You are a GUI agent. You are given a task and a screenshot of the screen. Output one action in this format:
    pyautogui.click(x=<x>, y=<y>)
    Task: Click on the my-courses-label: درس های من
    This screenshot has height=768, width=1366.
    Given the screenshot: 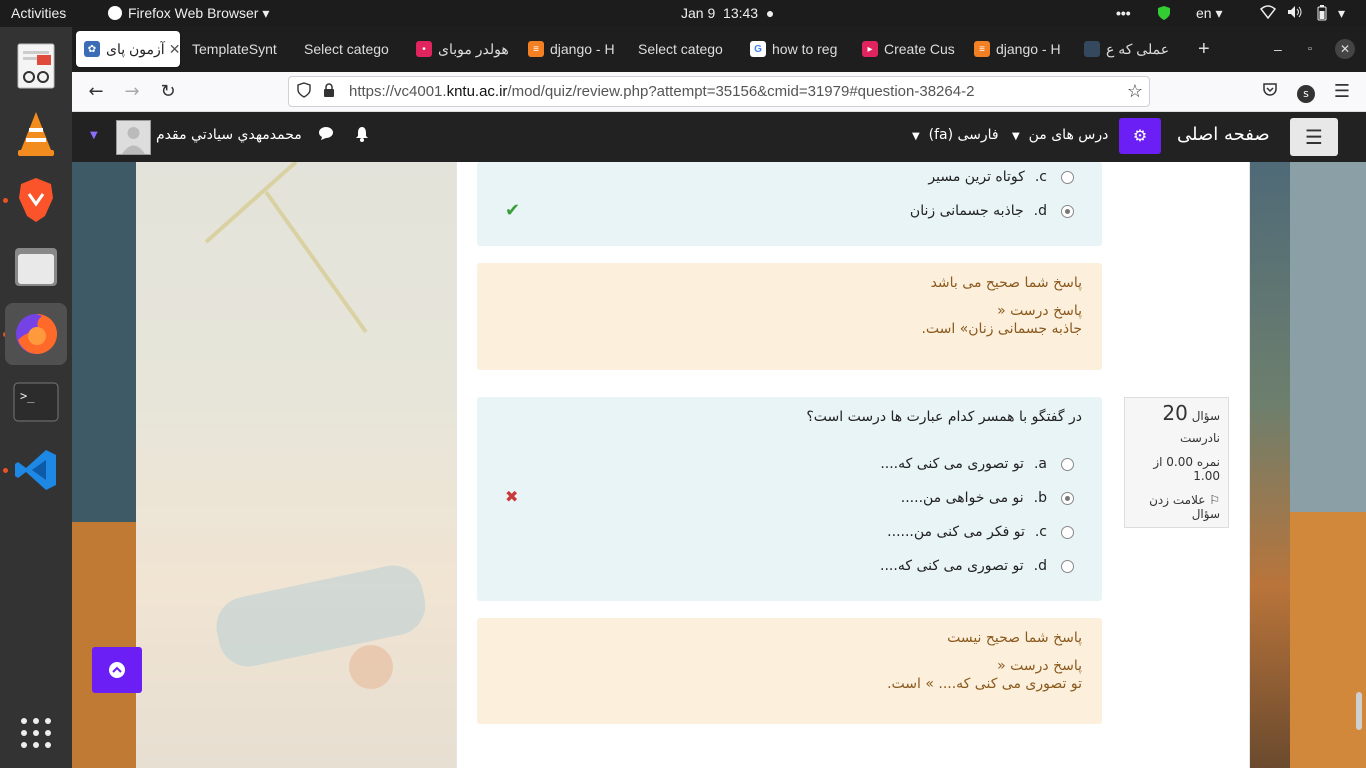 What is the action you would take?
    pyautogui.click(x=1068, y=135)
    